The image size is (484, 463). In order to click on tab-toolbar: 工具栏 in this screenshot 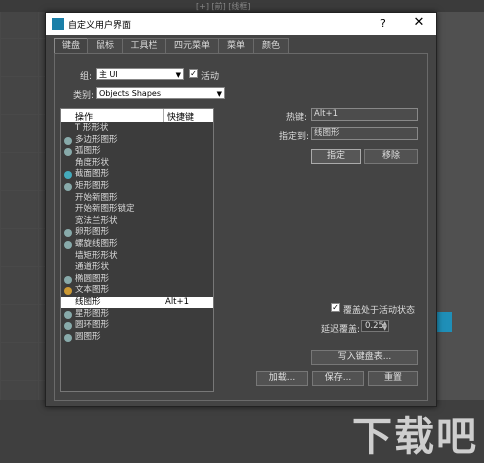, I will do `click(144, 45)`.